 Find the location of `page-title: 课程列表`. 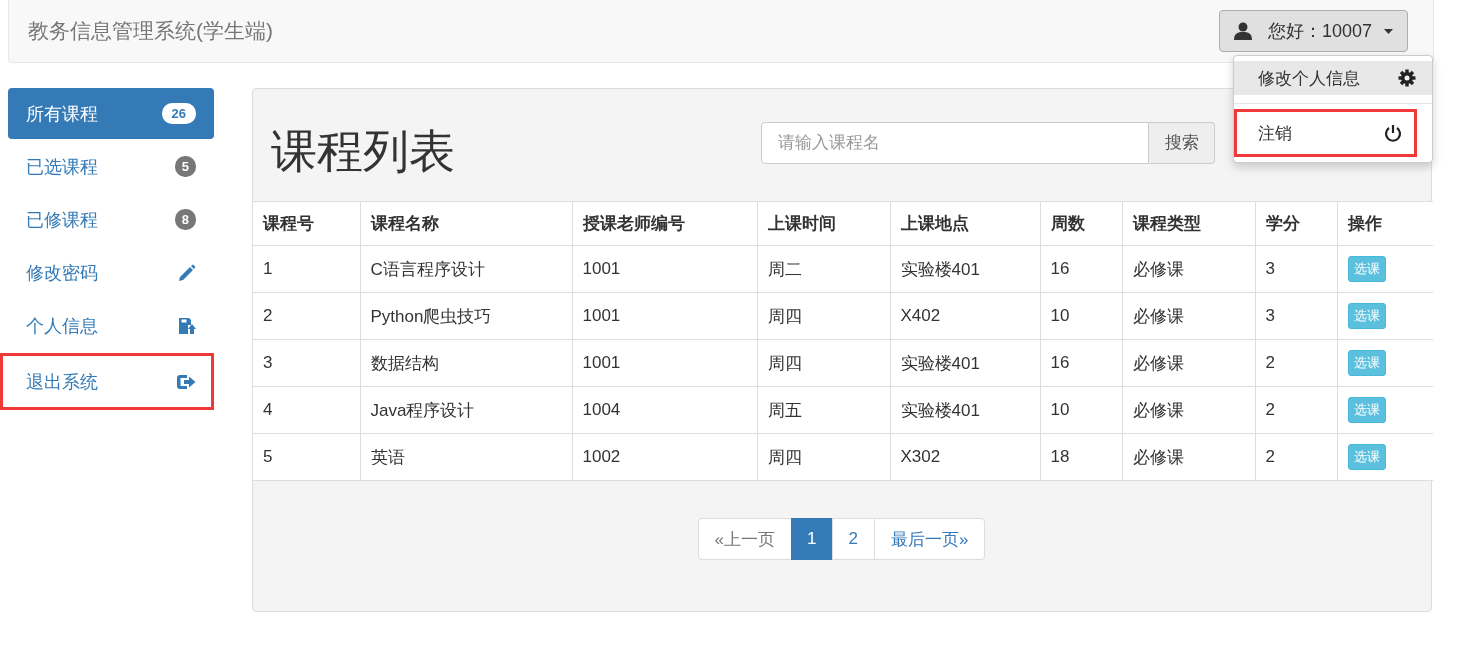

page-title: 课程列表 is located at coordinates (363, 151).